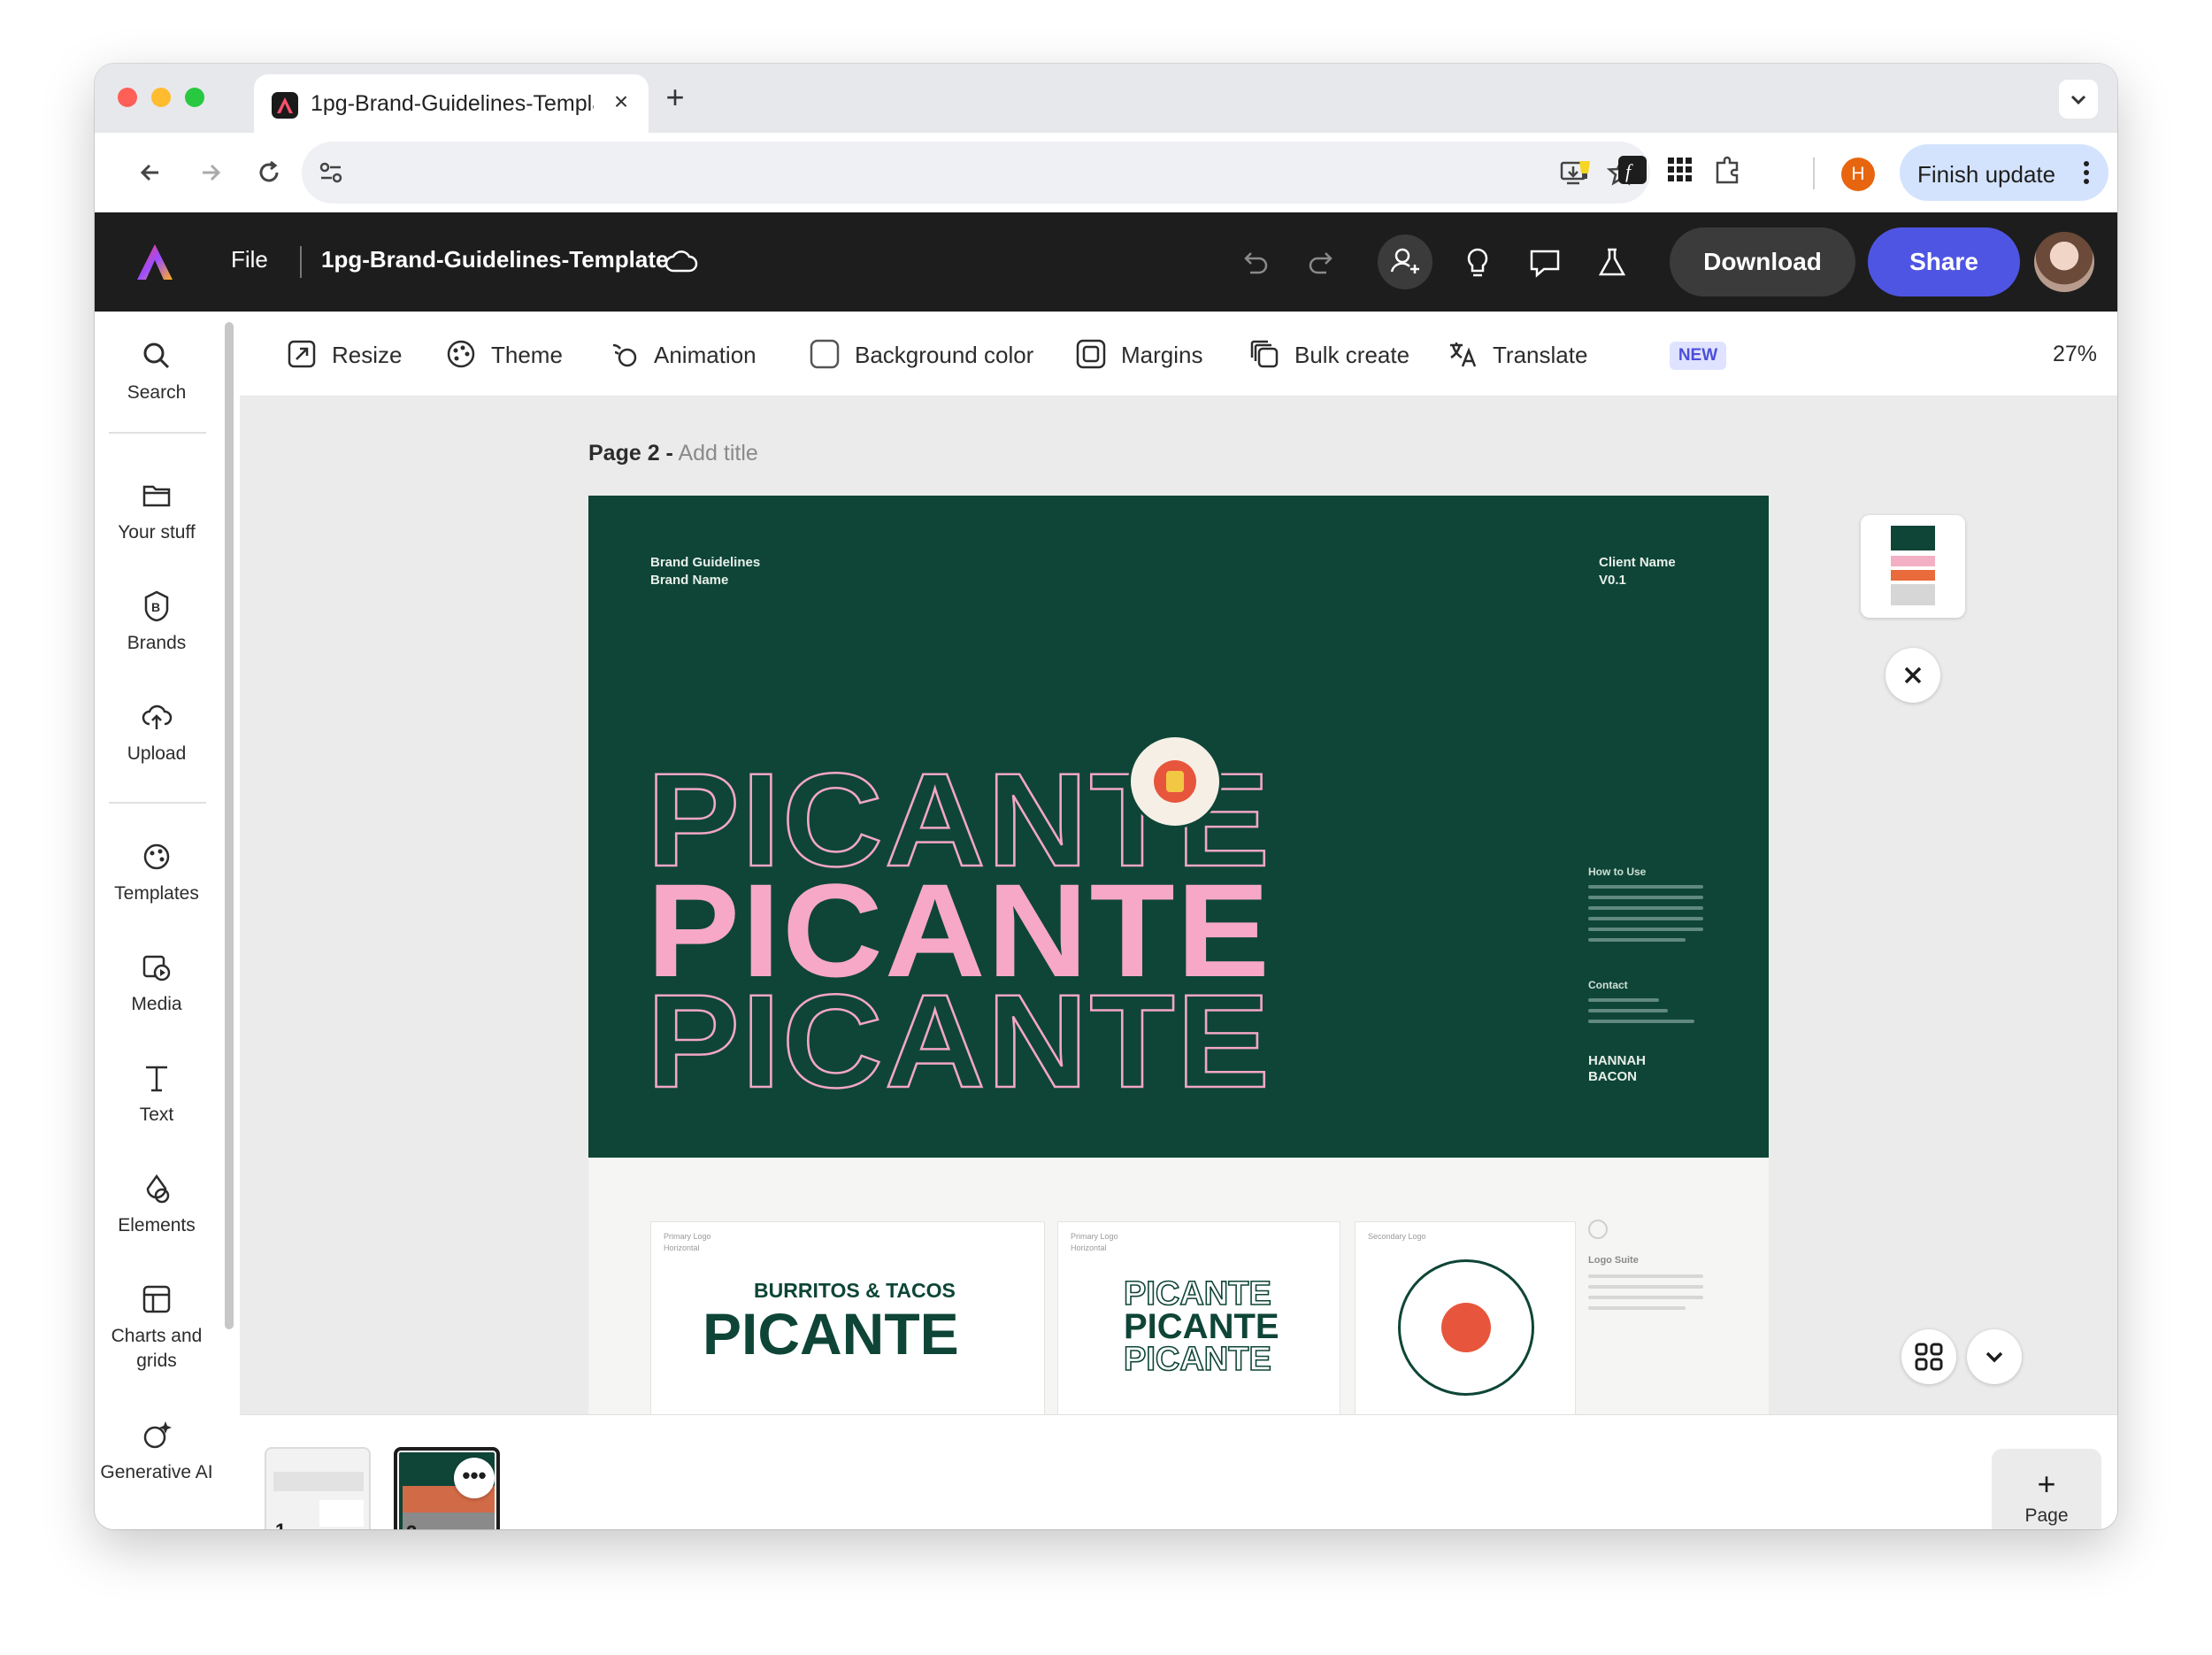 Image resolution: width=2212 pixels, height=1655 pixels. What do you see at coordinates (1929, 1356) in the screenshot?
I see `grid-view-button` at bounding box center [1929, 1356].